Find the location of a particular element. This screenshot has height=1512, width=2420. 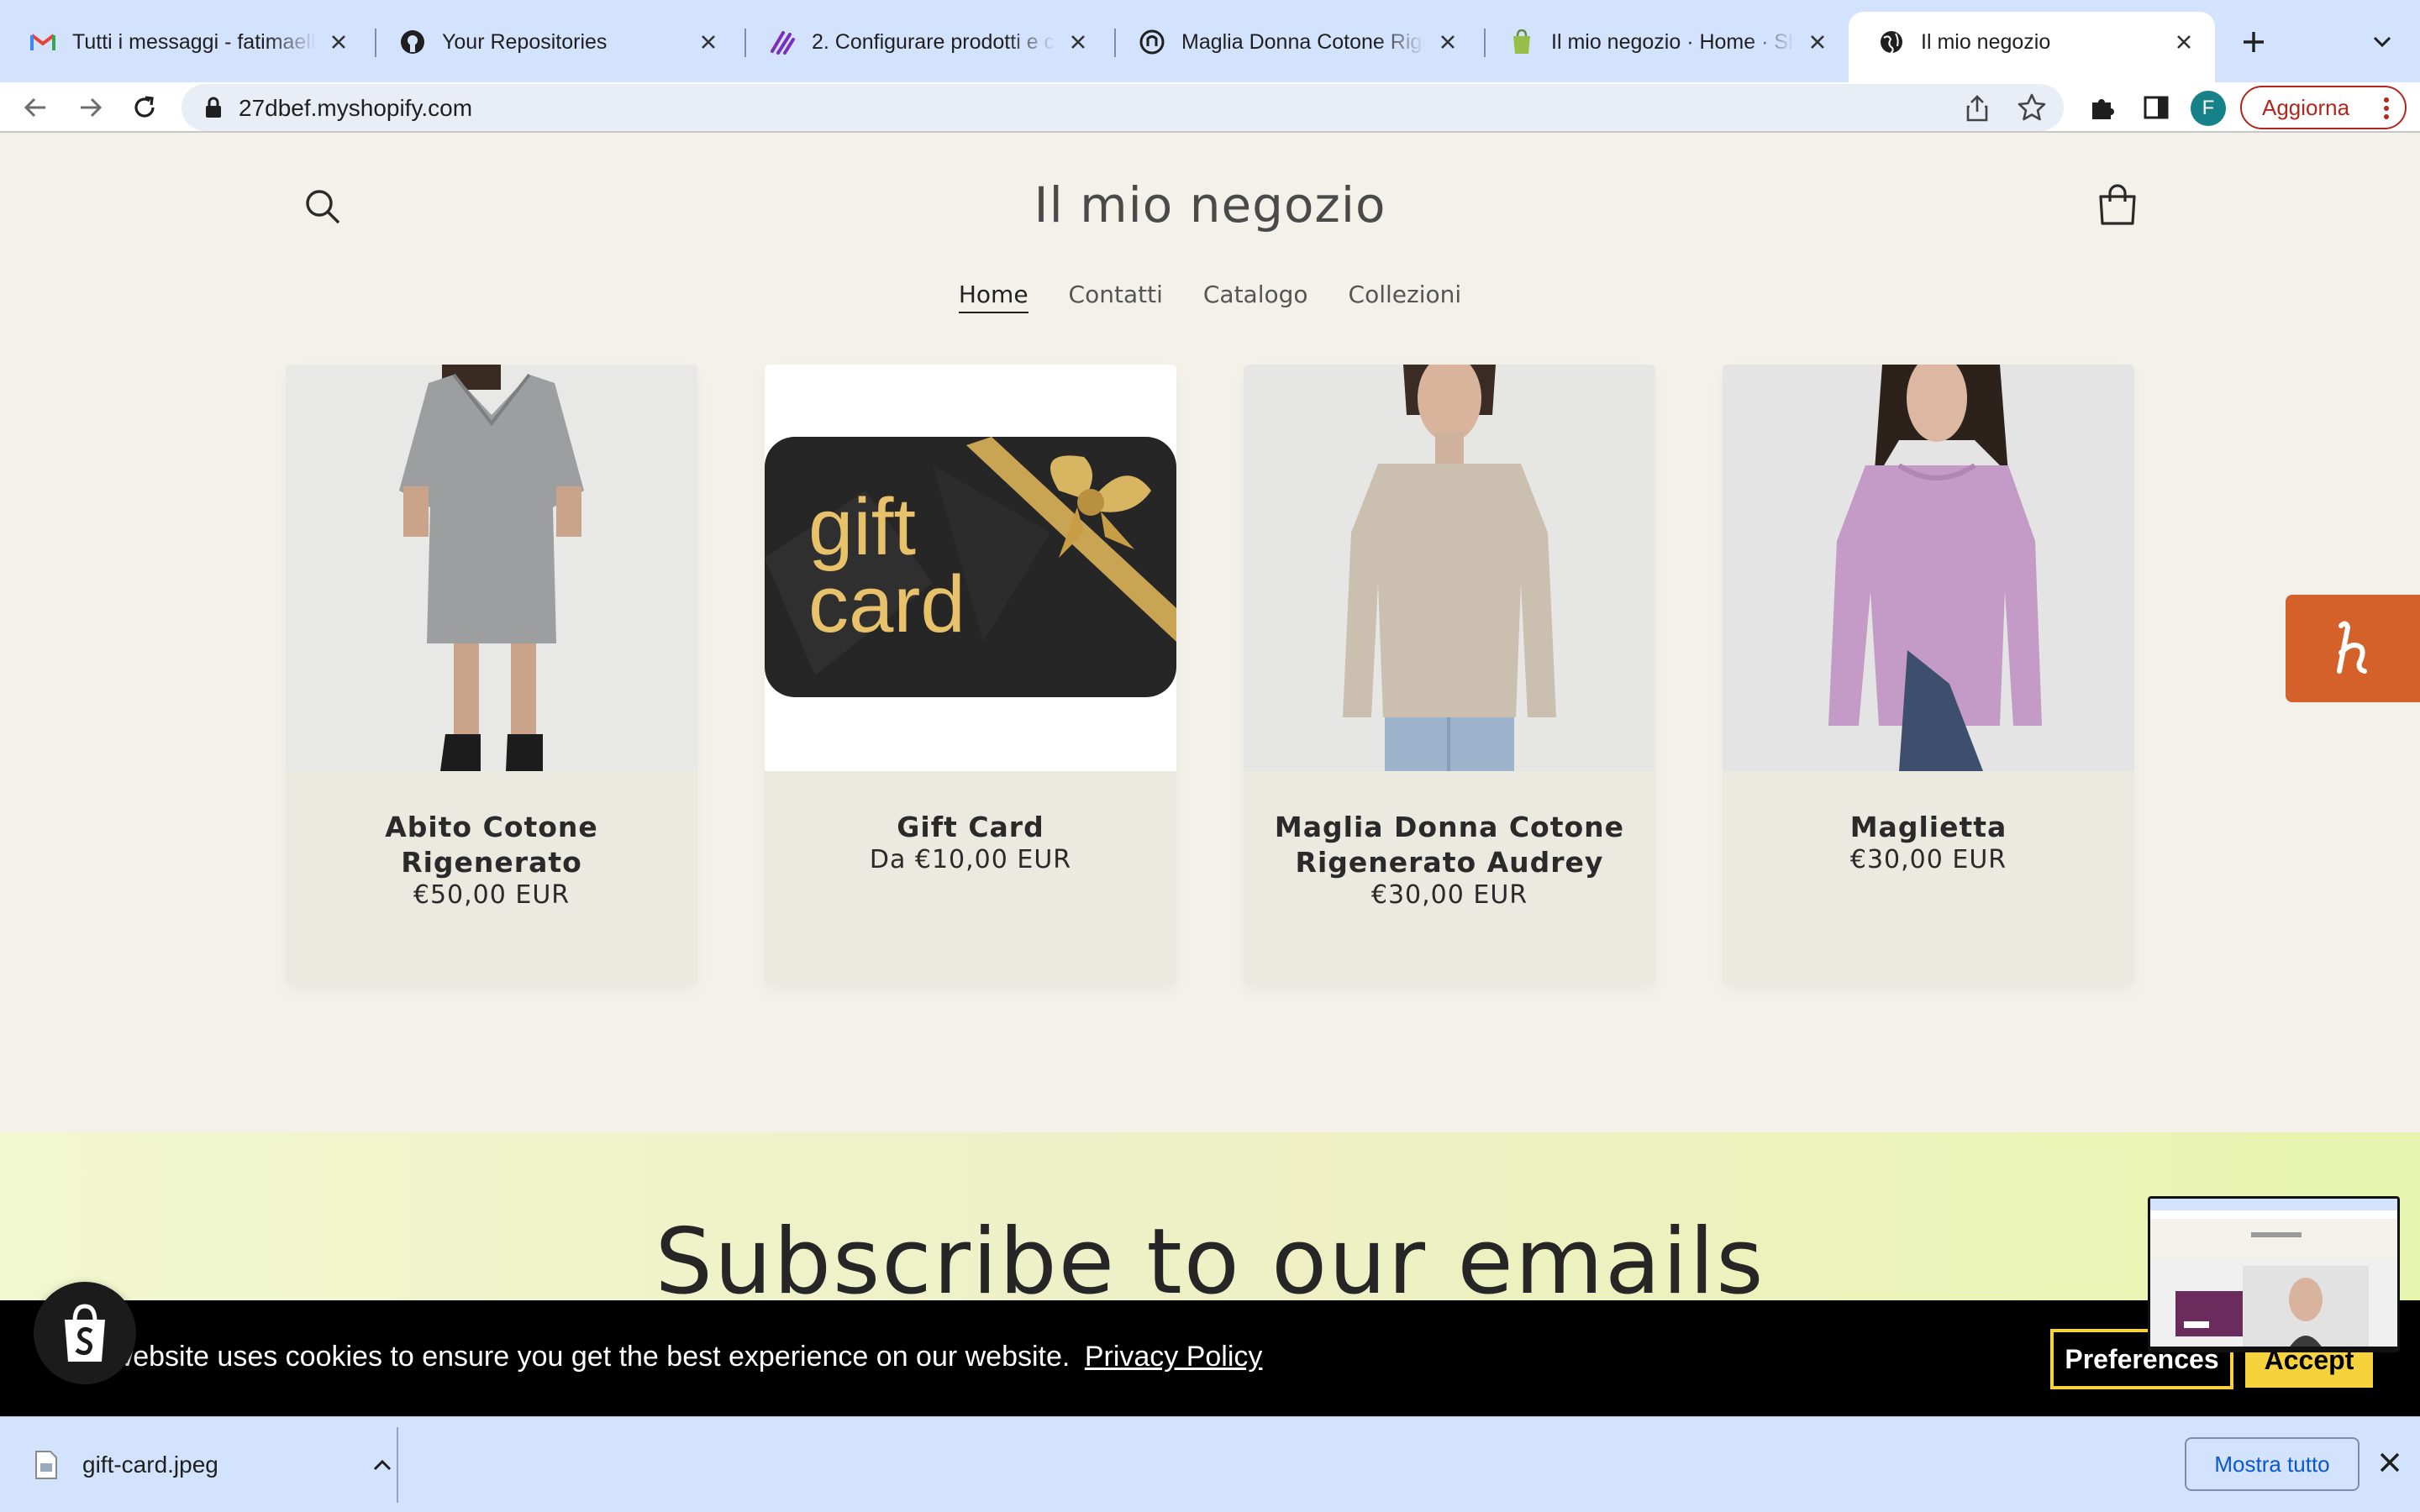

tab-title: Your Repositories is located at coordinates (525, 41).